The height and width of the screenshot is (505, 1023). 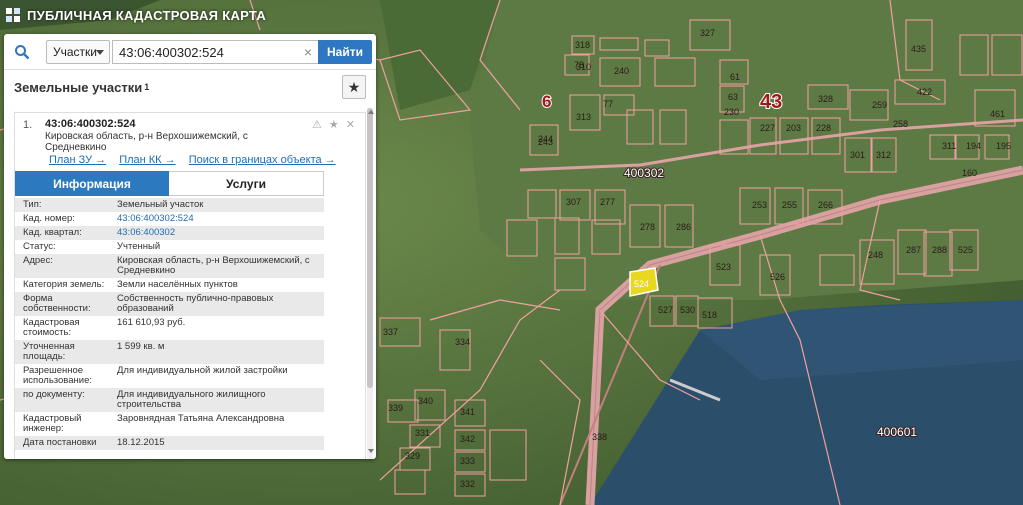 I want to click on attr-value-link: 43:06:400302:524, so click(x=220, y=219).